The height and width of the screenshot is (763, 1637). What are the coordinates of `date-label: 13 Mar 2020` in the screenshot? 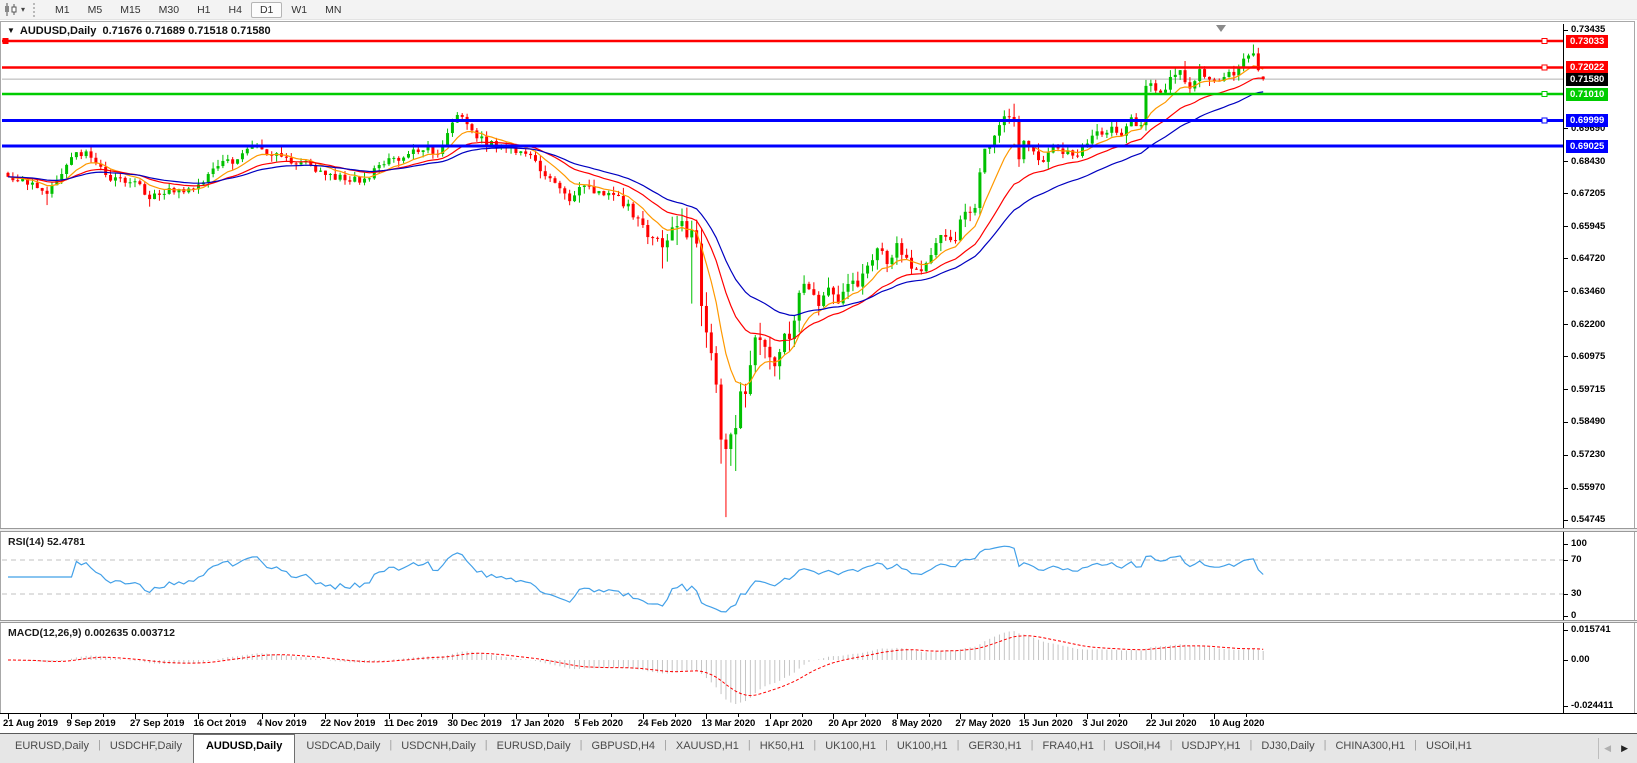 It's located at (728, 723).